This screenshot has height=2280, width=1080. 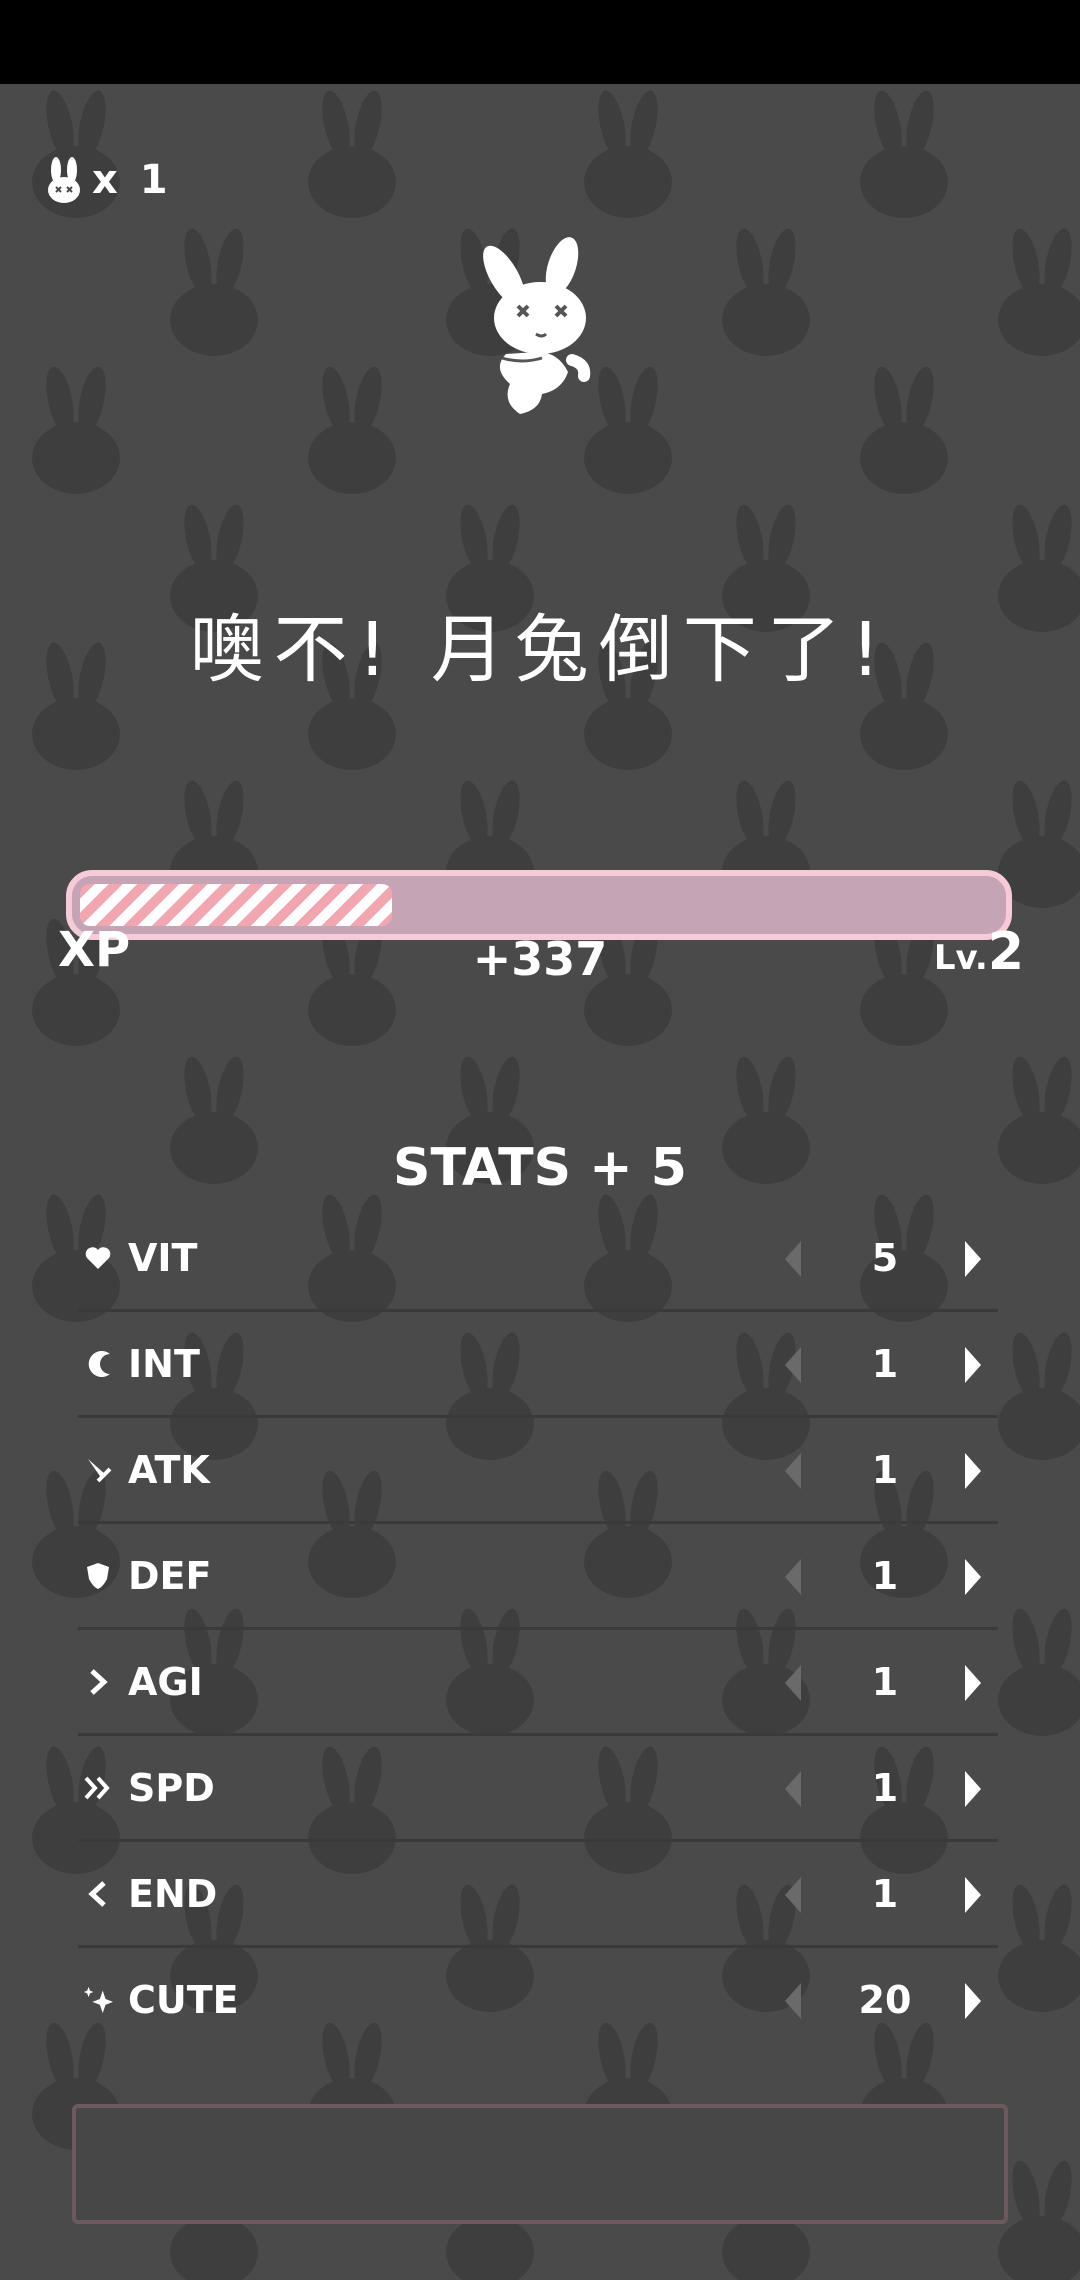 What do you see at coordinates (973, 1365) in the screenshot?
I see `increase-int-button` at bounding box center [973, 1365].